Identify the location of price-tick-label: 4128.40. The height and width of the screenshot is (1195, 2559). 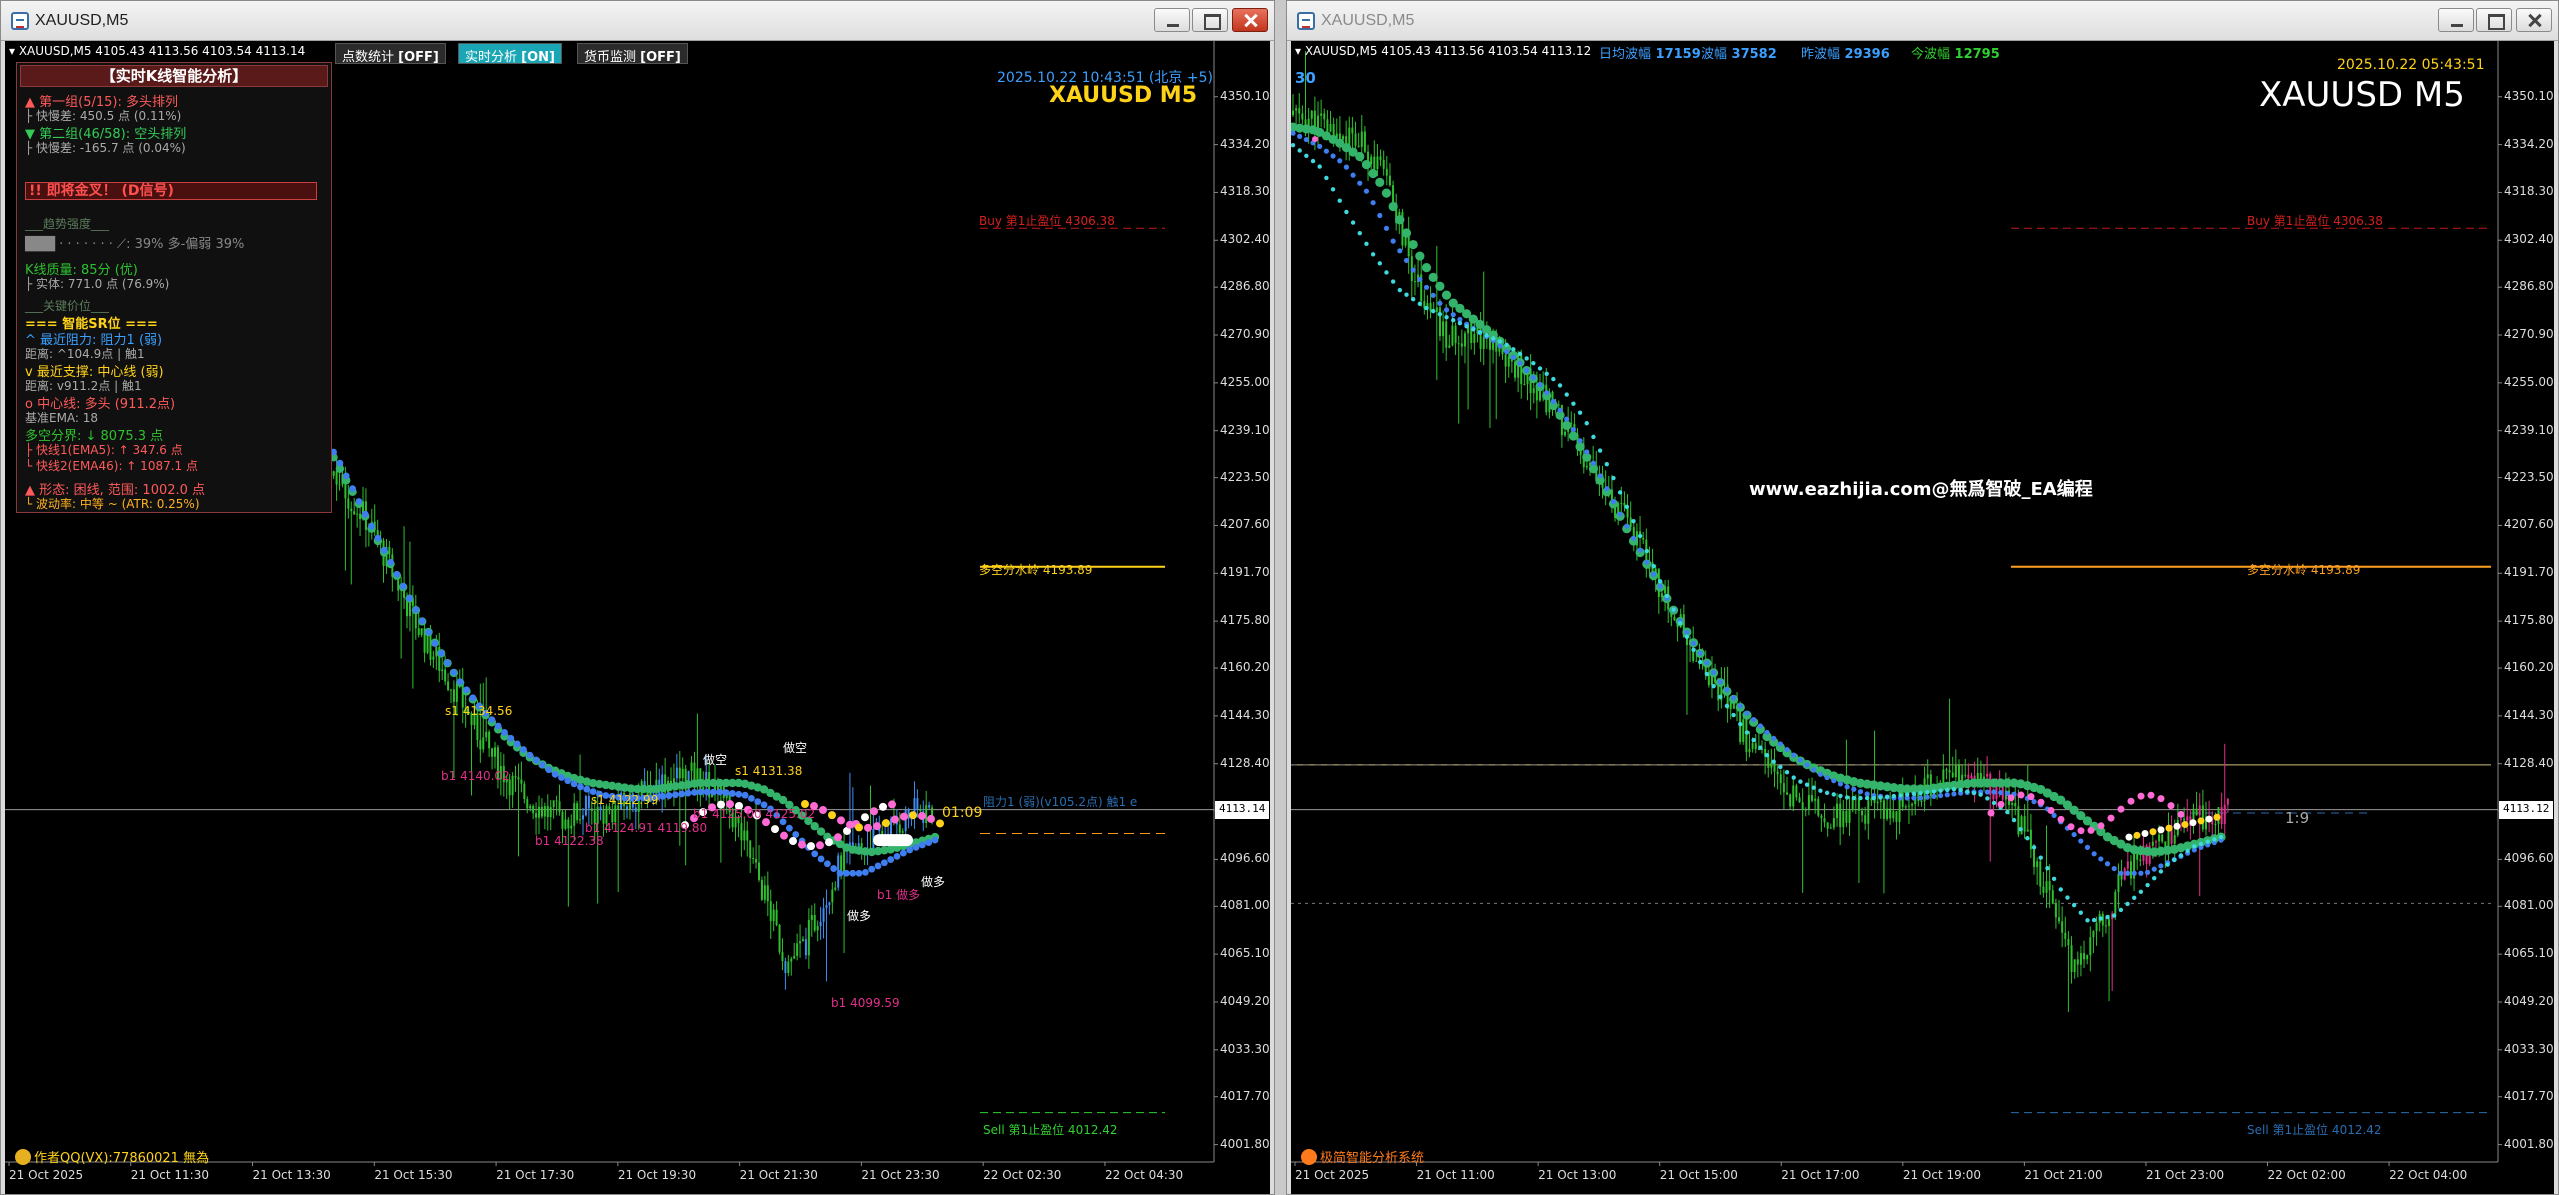
(1245, 762).